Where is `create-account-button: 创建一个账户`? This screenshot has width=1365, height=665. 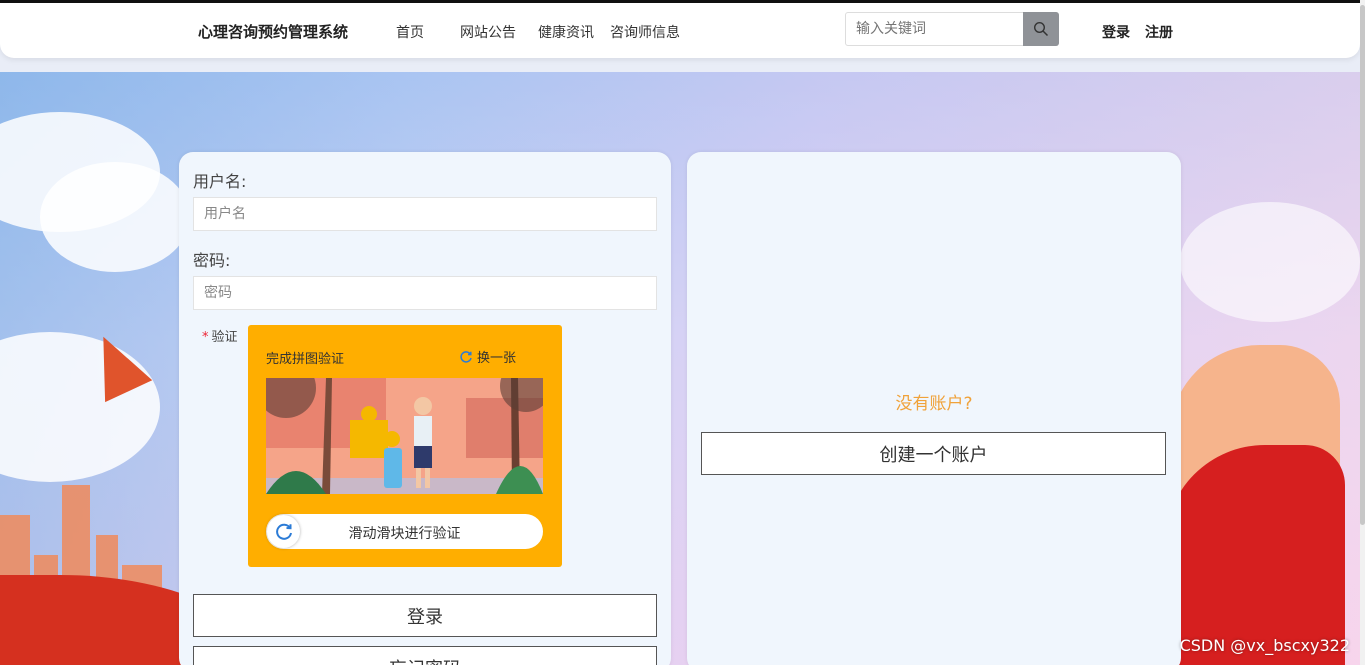 create-account-button: 创建一个账户 is located at coordinates (933, 453).